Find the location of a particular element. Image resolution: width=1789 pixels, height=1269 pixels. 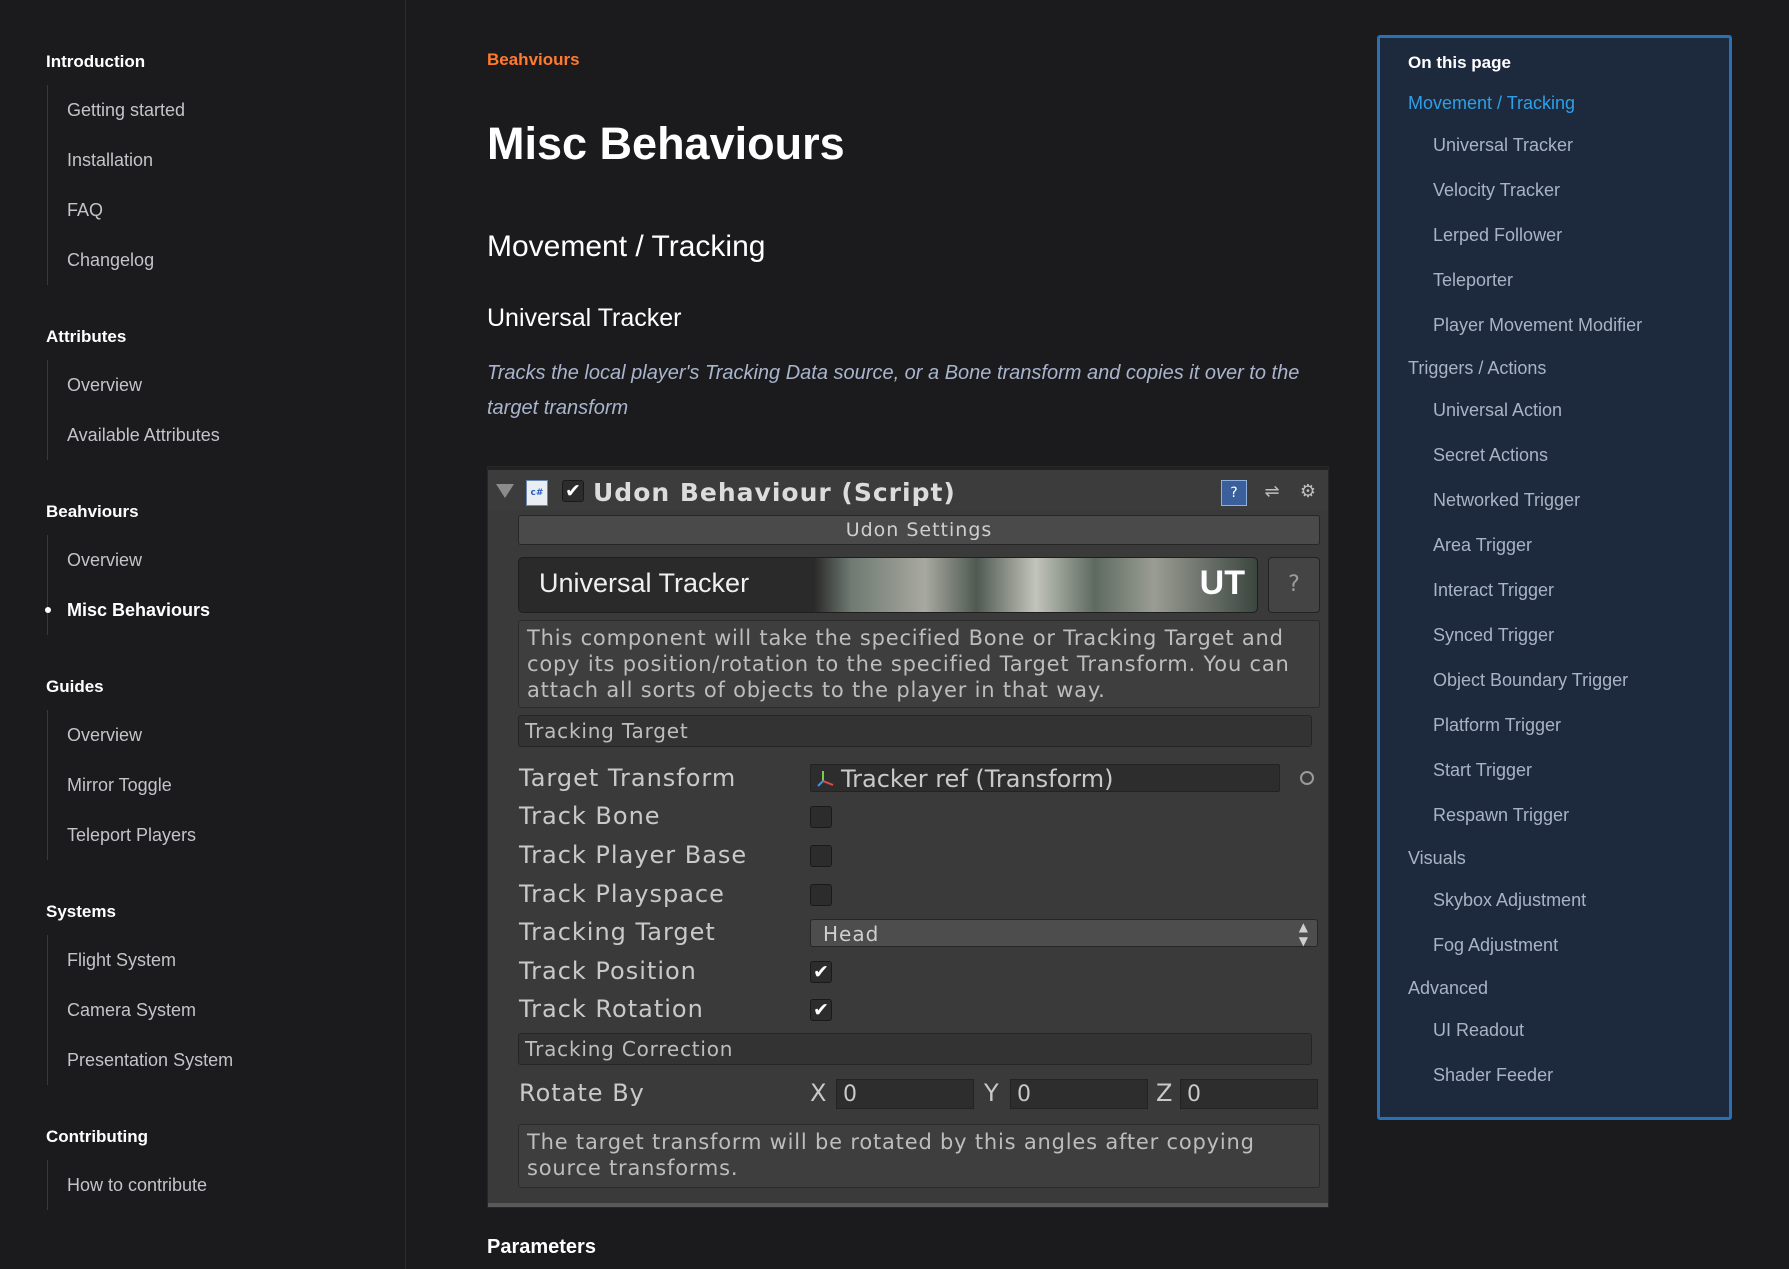

rotate-z-label: Z is located at coordinates (1164, 1093).